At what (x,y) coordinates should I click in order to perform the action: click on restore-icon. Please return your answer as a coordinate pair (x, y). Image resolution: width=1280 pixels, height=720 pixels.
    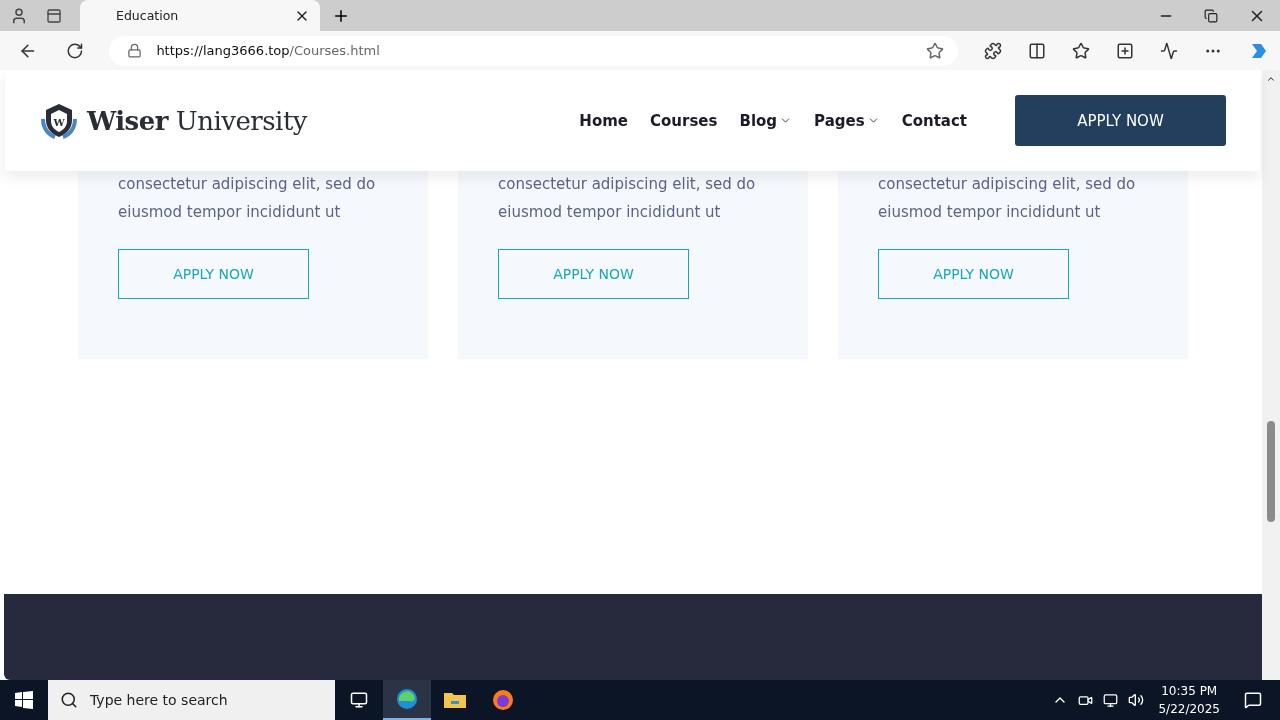
    Looking at the image, I should click on (1211, 15).